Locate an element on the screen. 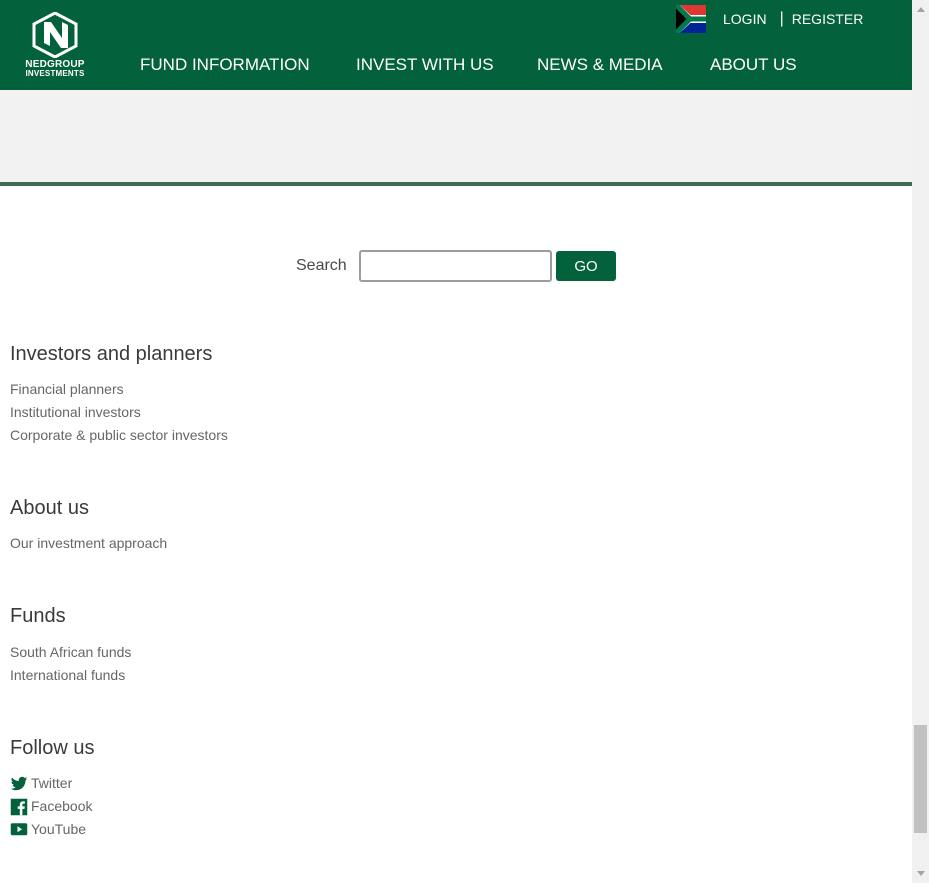 This screenshot has width=929, height=883. scrollbar-thumb is located at coordinates (920, 779).